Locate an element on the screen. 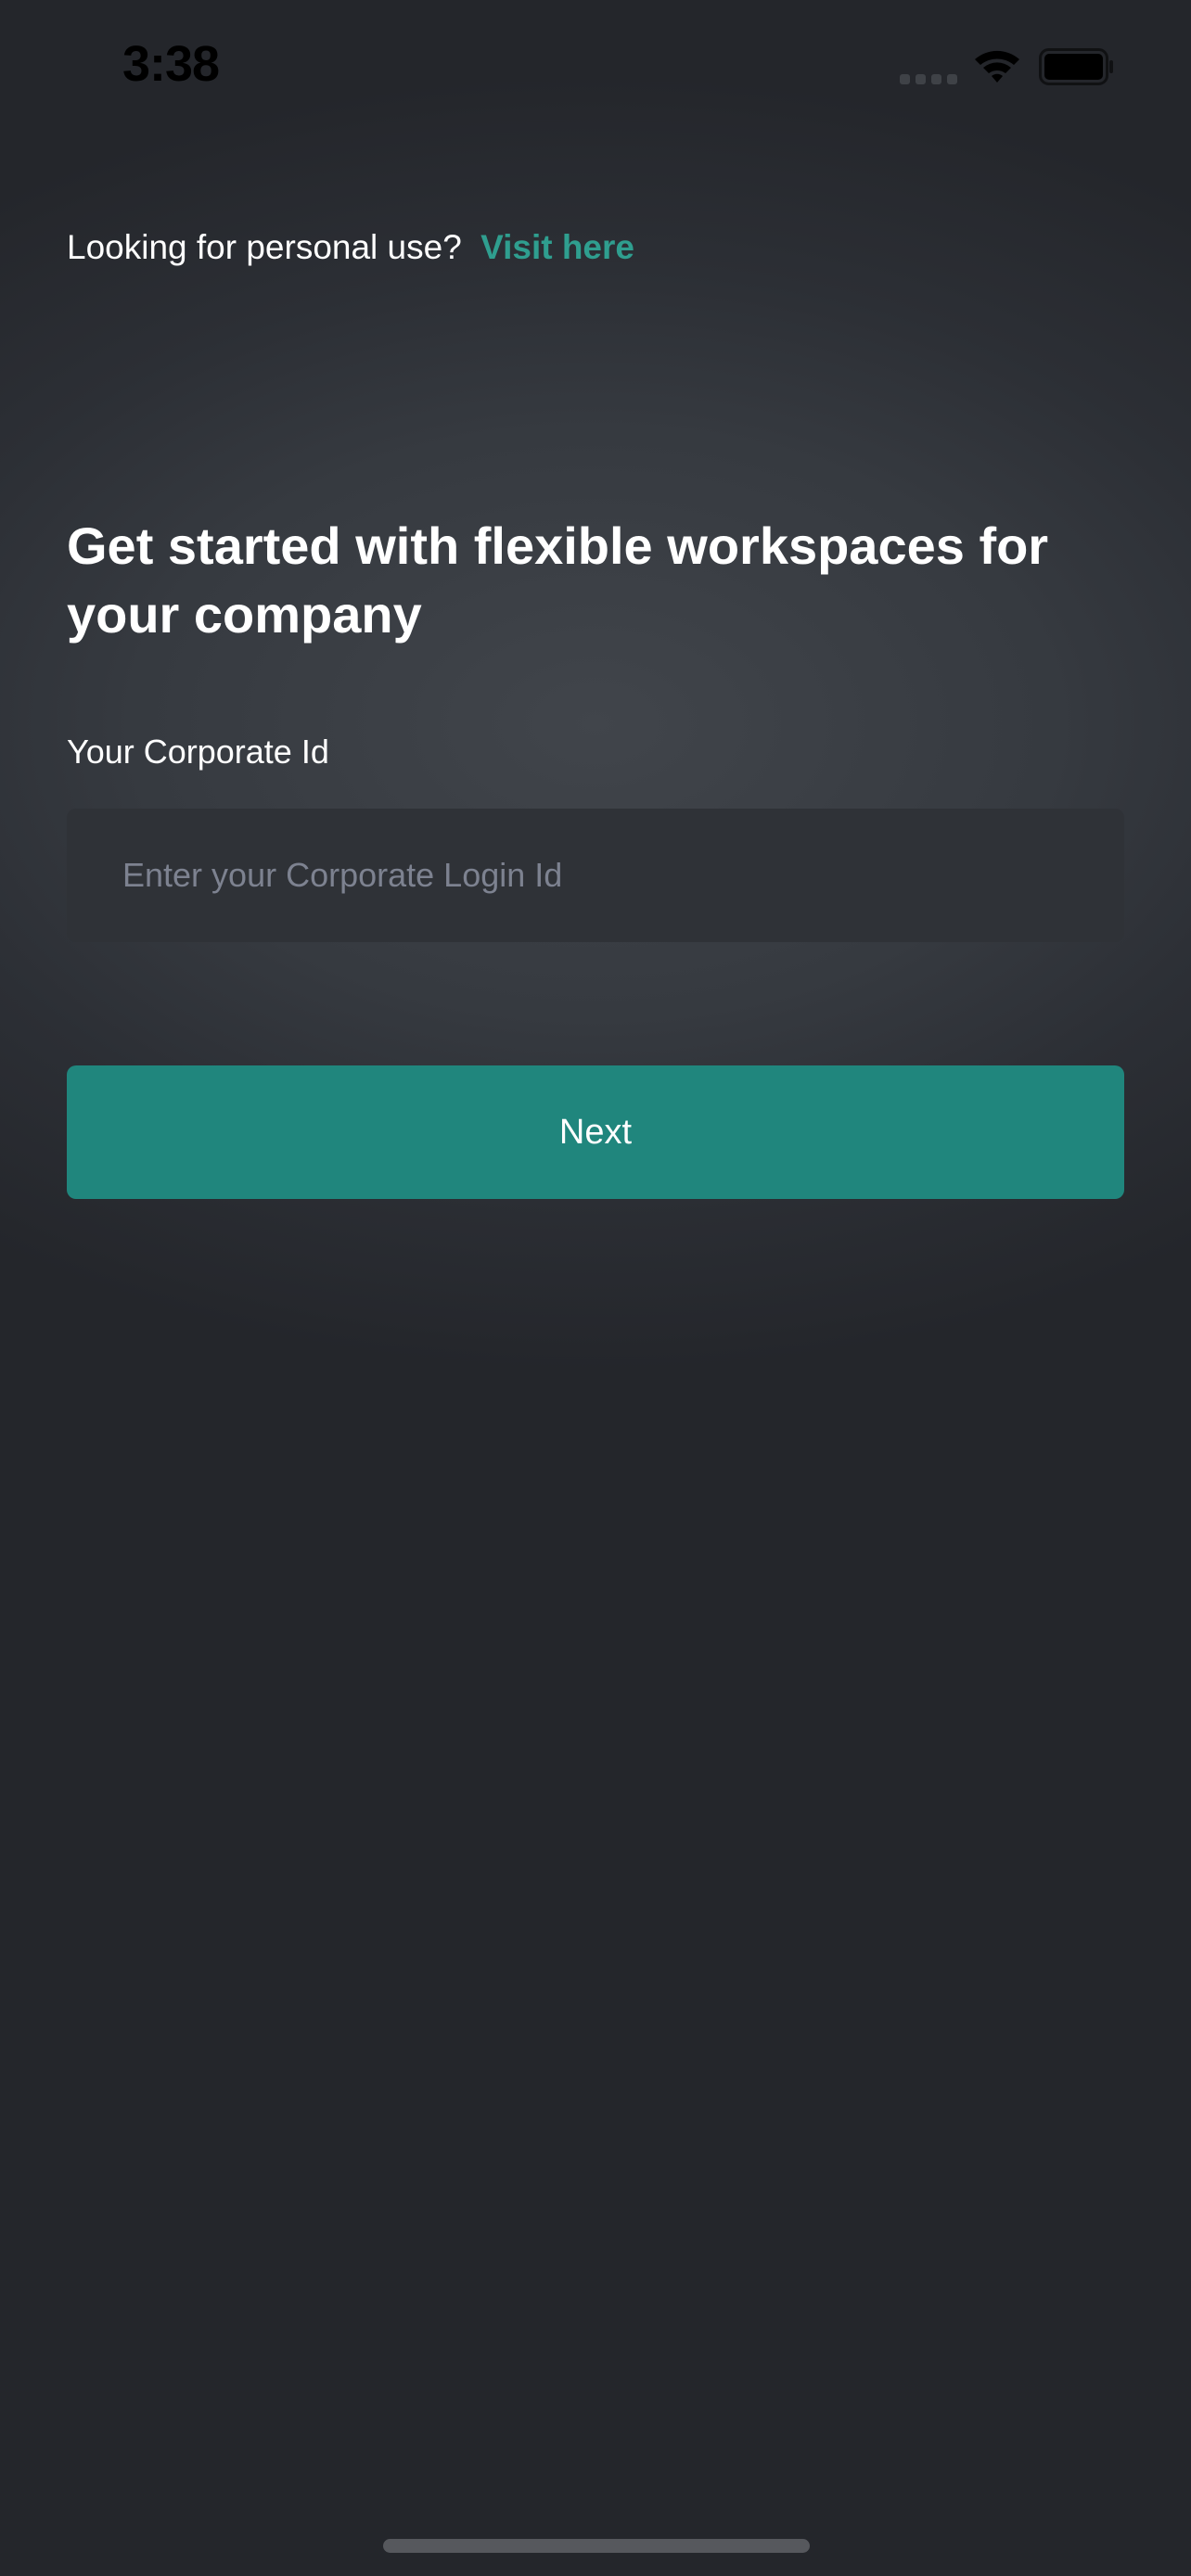 This screenshot has height=2576, width=1191. personal-use-row: Looking for personal use? Visit here is located at coordinates (350, 248).